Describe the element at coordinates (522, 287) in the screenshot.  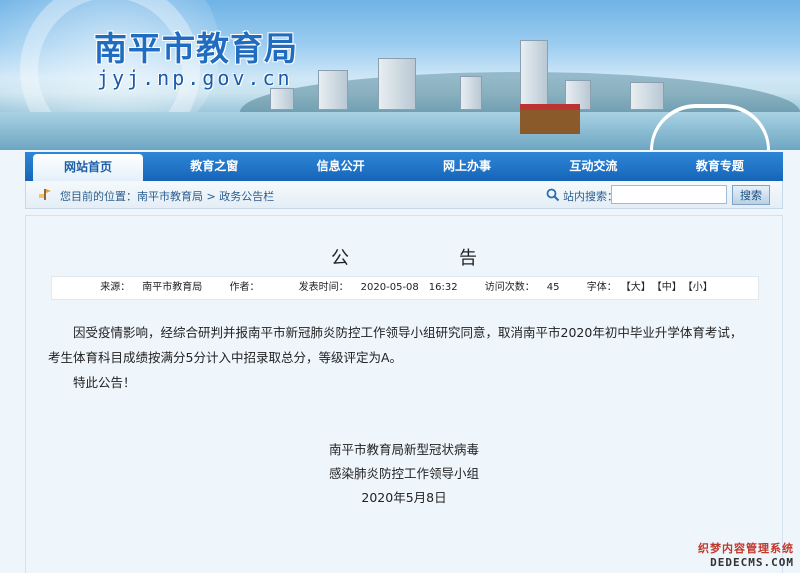
I see `meta-views: 访问次数： 45` at that location.